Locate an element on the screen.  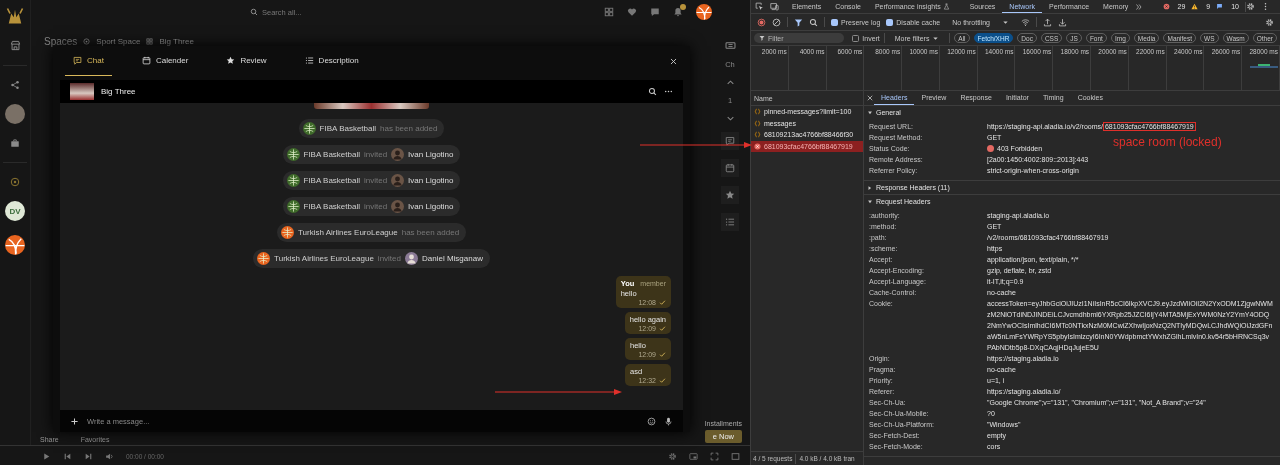
room-name: Big Three is located at coordinates (118, 91).